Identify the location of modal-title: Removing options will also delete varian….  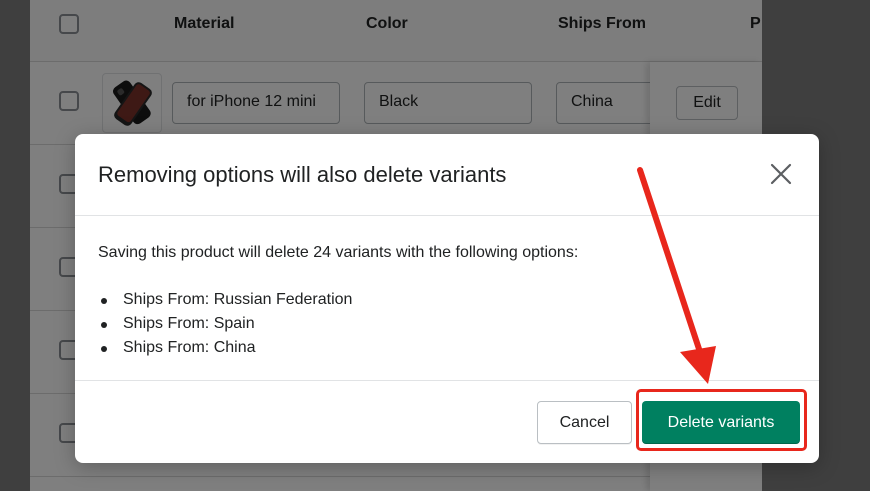
(302, 174).